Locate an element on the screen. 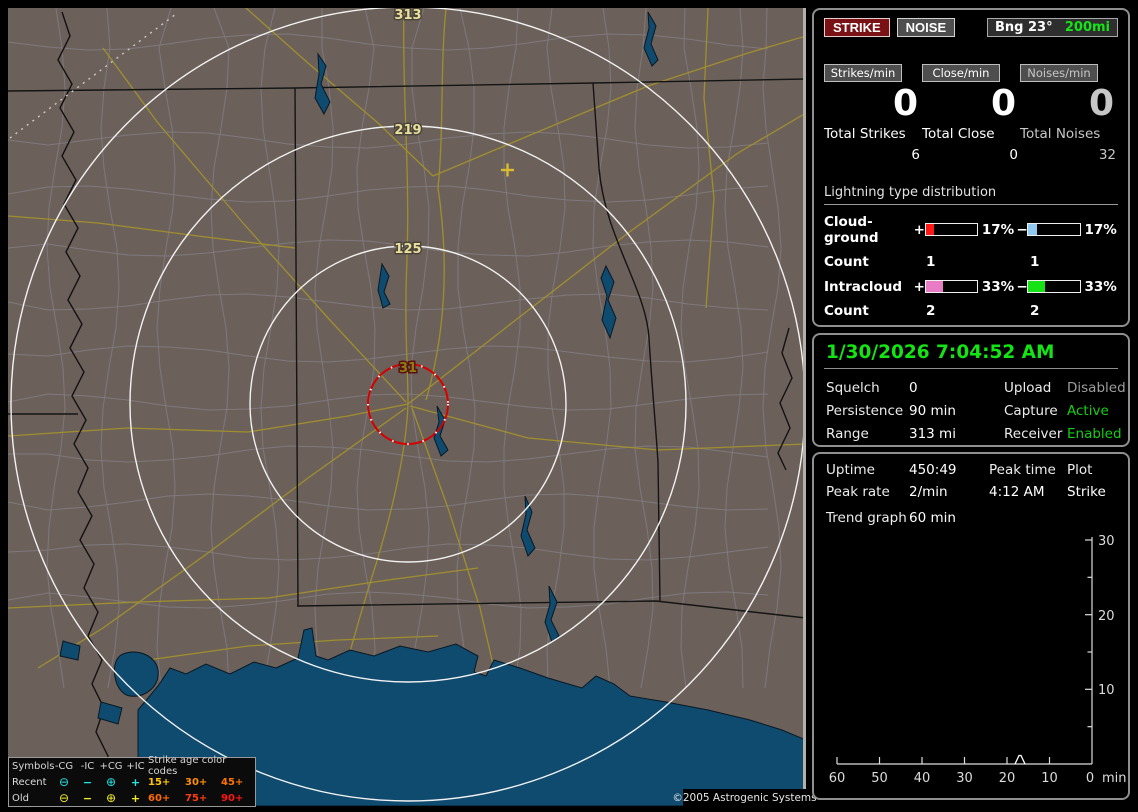 This screenshot has height=812, width=1138. legend-age-header: Strike age color codes is located at coordinates (187, 766).